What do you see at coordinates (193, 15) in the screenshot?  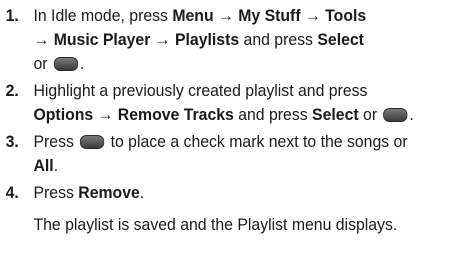 I see `menu-label: Menu` at bounding box center [193, 15].